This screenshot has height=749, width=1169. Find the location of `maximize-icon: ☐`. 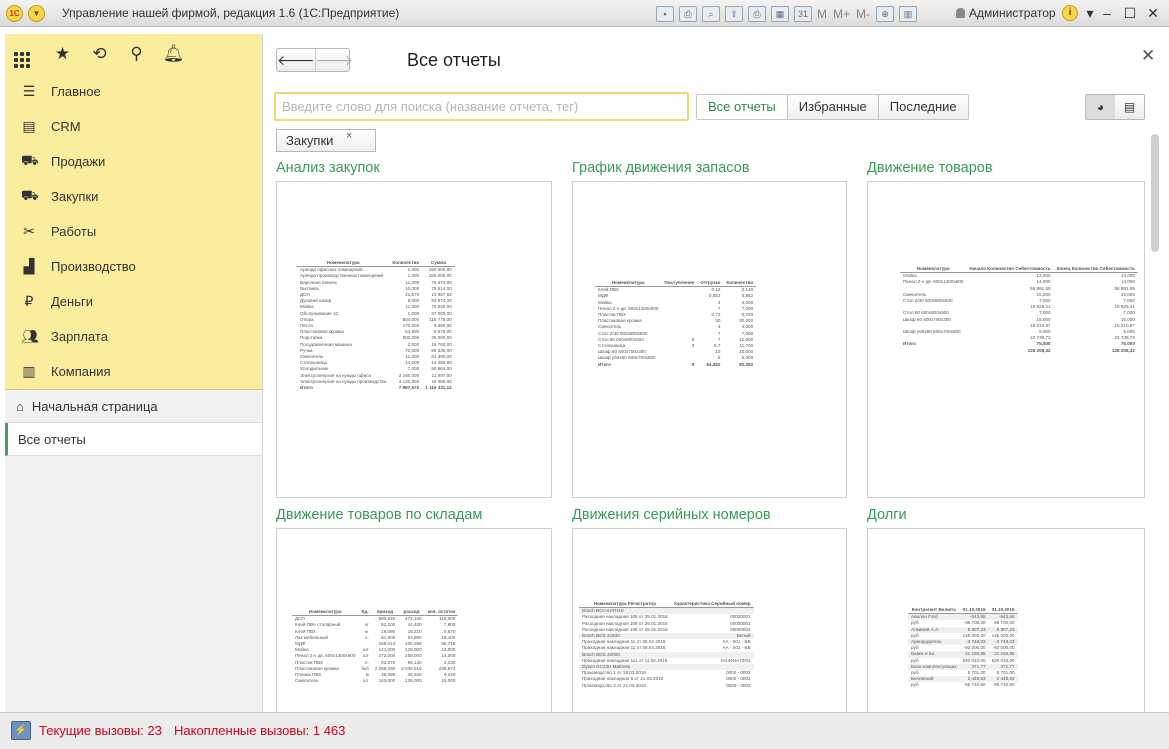

maximize-icon: ☐ is located at coordinates (1130, 13).